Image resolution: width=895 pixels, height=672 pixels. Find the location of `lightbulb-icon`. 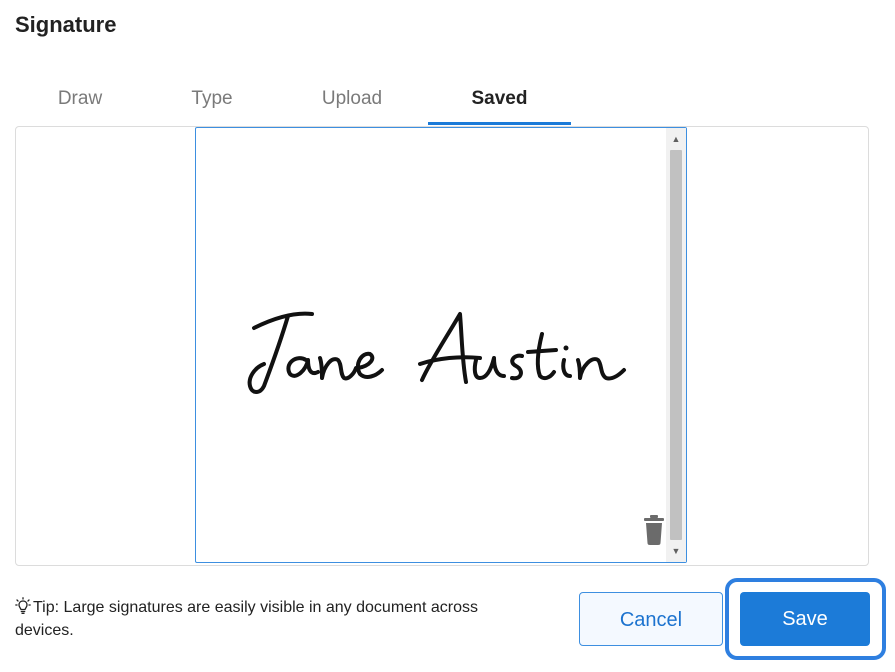

lightbulb-icon is located at coordinates (23, 605).